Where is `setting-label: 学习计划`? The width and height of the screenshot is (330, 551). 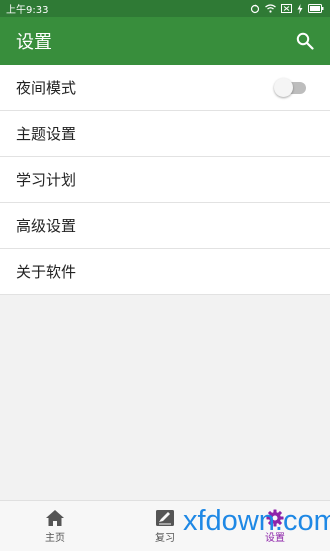
setting-label: 学习计划 is located at coordinates (46, 180).